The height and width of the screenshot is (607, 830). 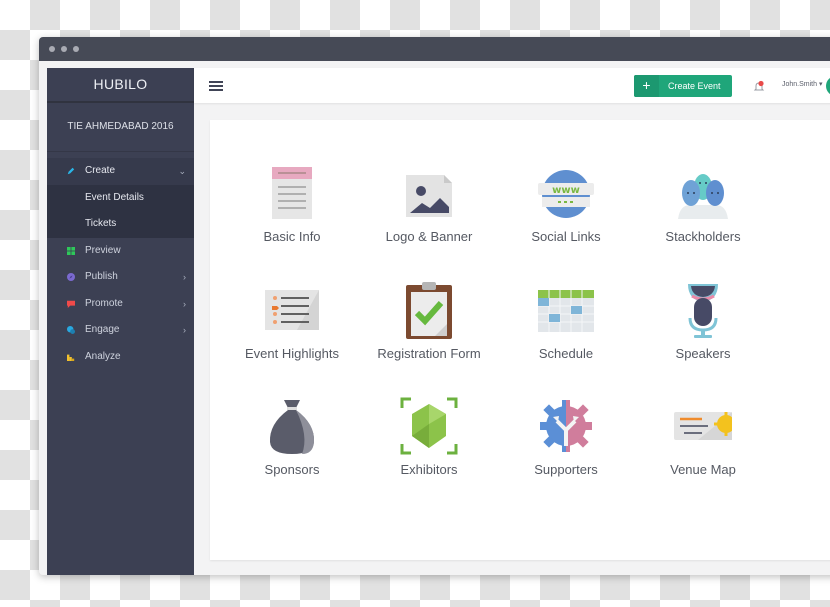 What do you see at coordinates (71, 304) in the screenshot?
I see `megaphone-icon` at bounding box center [71, 304].